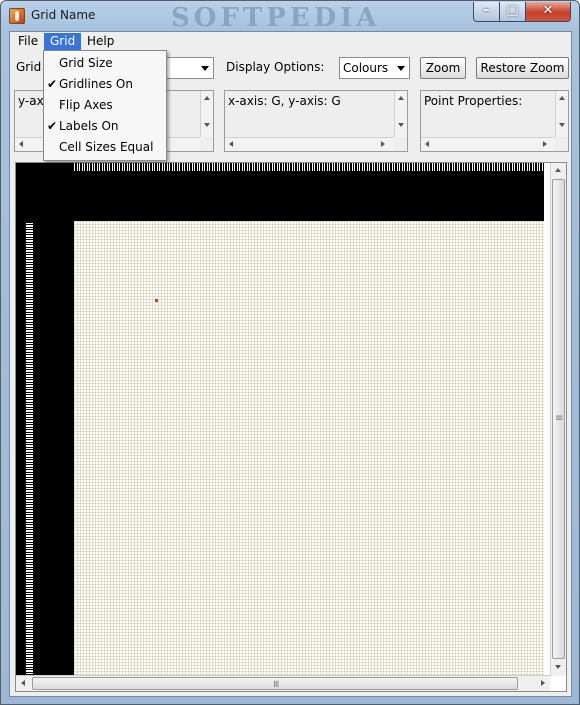 The height and width of the screenshot is (705, 580). Describe the element at coordinates (17, 16) in the screenshot. I see `java-app-icon` at that location.